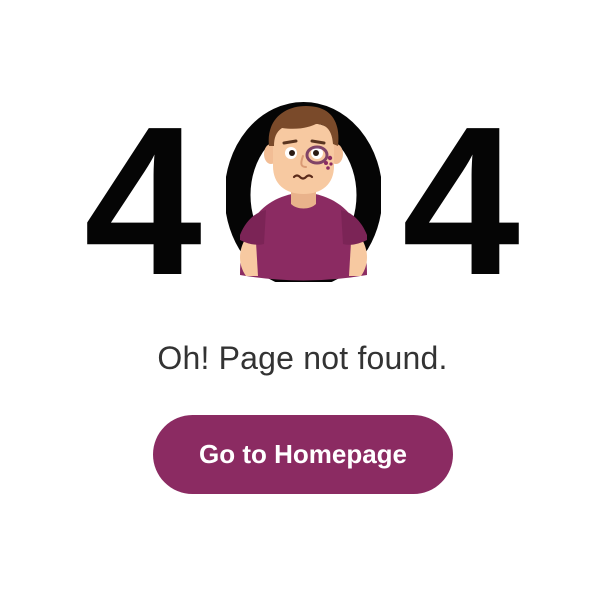  I want to click on not-found-message: Oh! Page not found., so click(302, 358).